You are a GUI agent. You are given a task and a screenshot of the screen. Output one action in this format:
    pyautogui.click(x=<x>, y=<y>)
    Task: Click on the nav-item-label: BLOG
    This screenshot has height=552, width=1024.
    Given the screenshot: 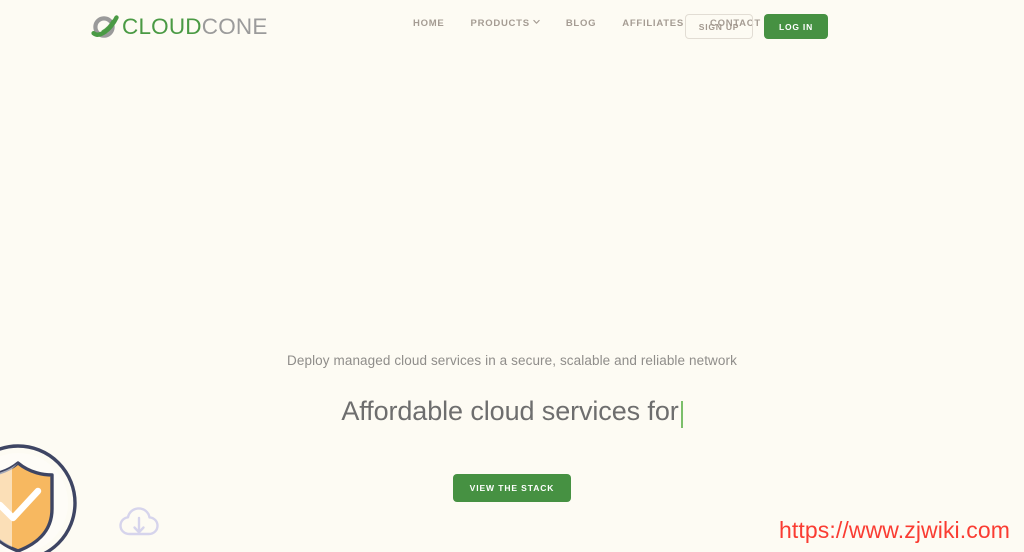 What is the action you would take?
    pyautogui.click(x=581, y=23)
    